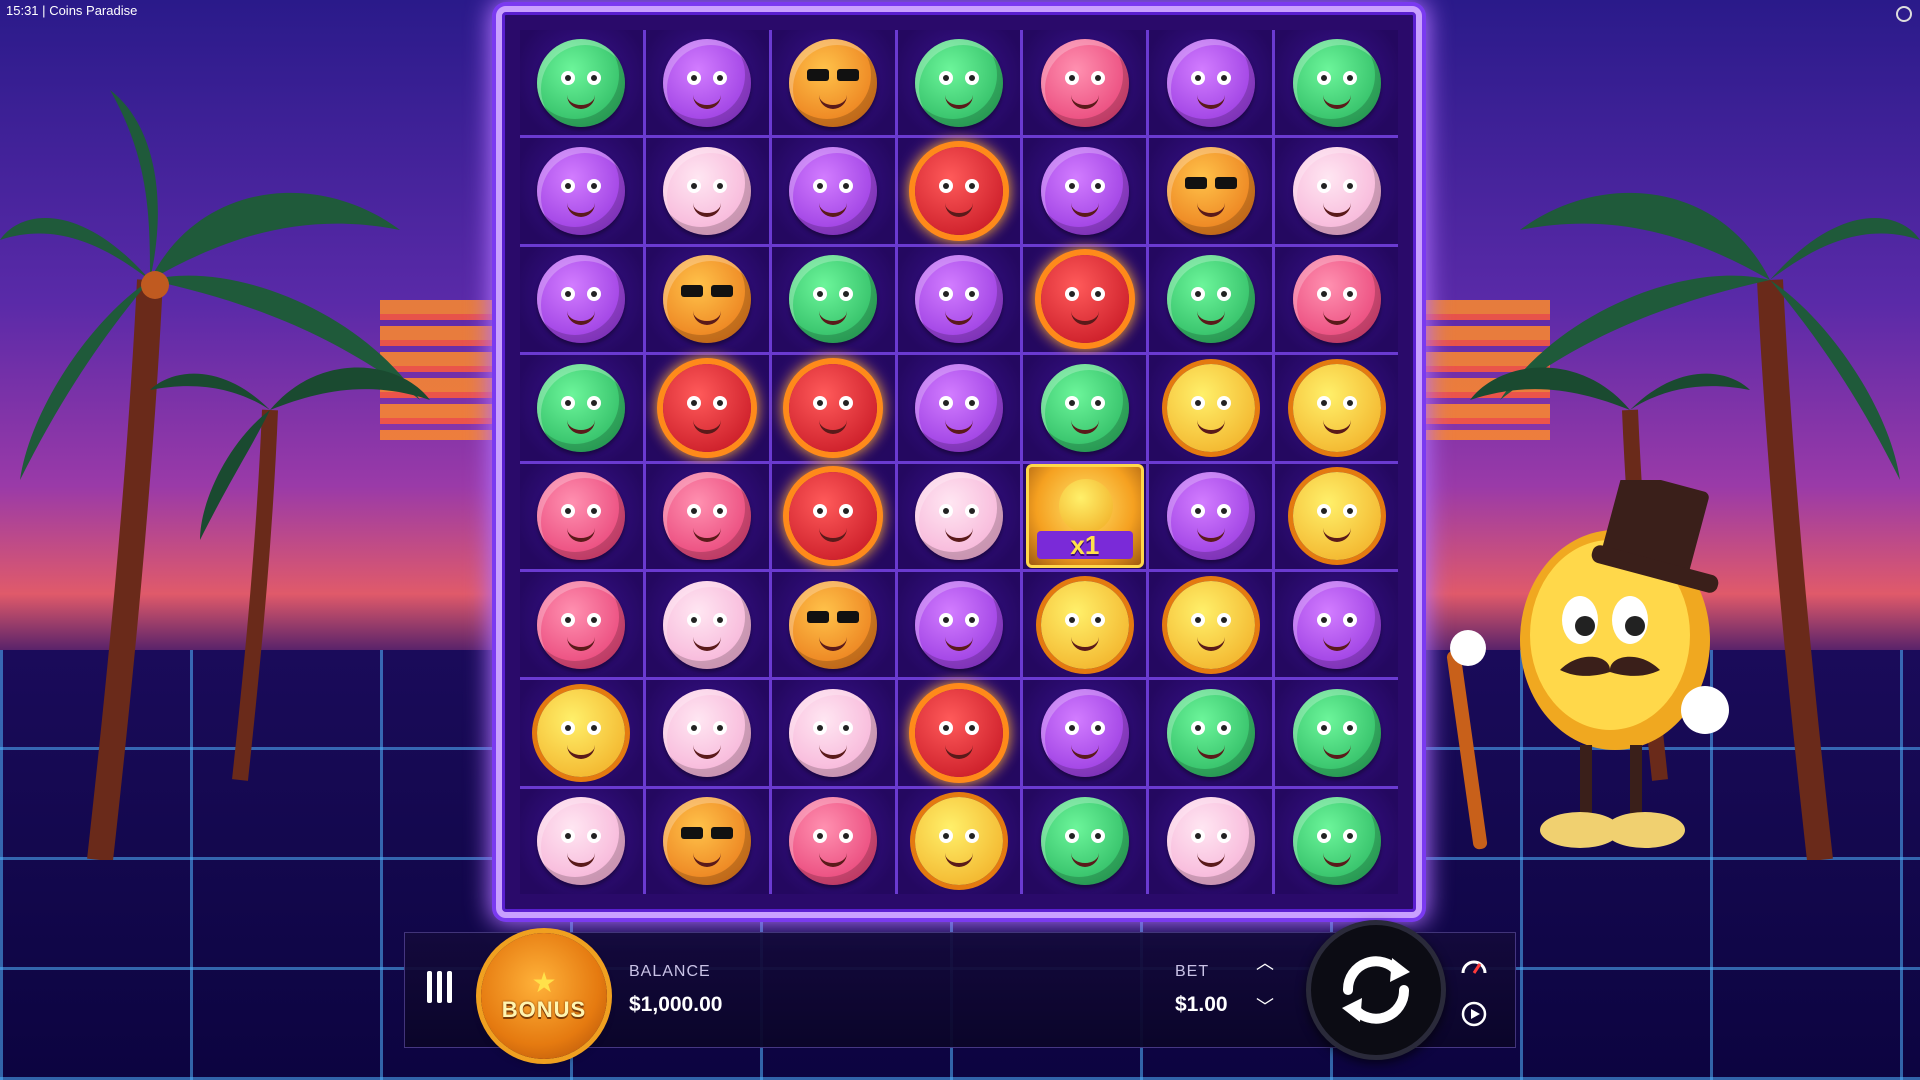 This screenshot has width=1920, height=1080. Describe the element at coordinates (670, 971) in the screenshot. I see `balance-label: BALANCE` at that location.